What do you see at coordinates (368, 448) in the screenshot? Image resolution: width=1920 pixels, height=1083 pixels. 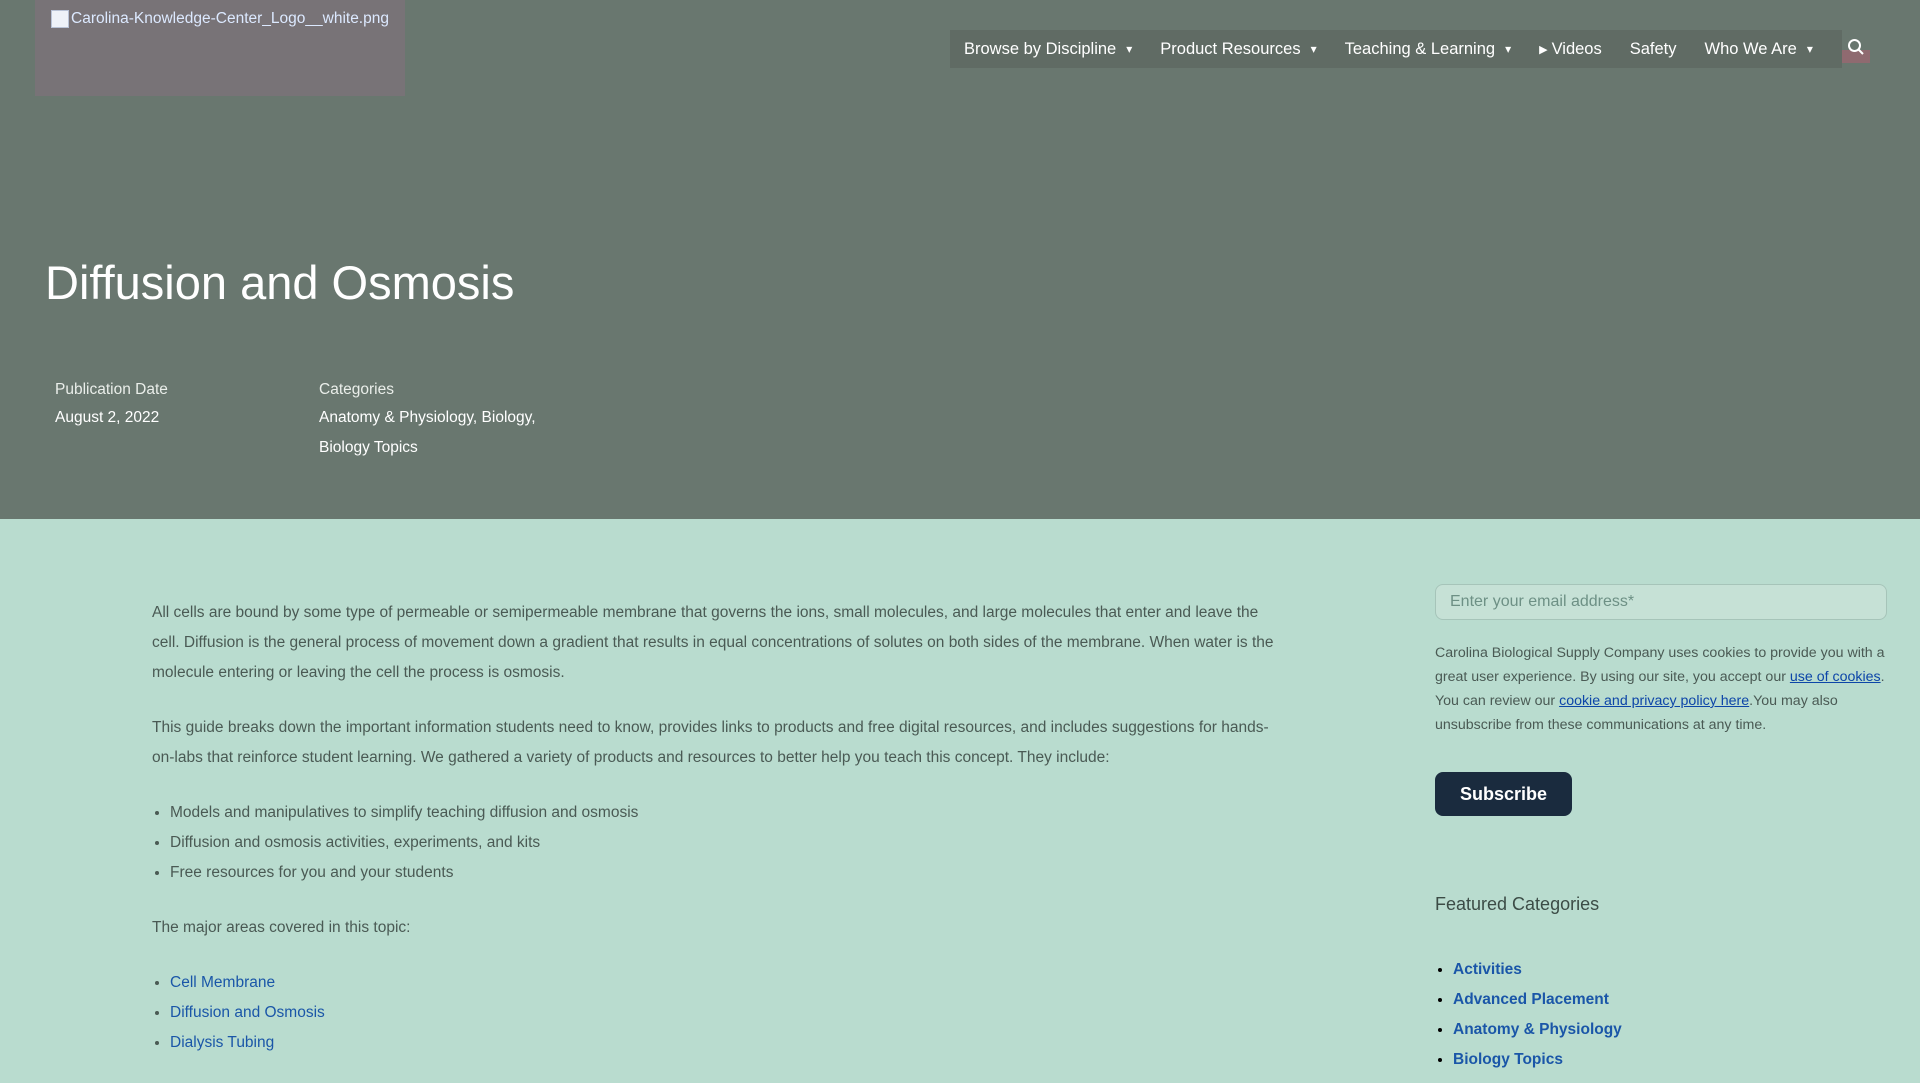 I see `categories-line-2: Biology Topics` at bounding box center [368, 448].